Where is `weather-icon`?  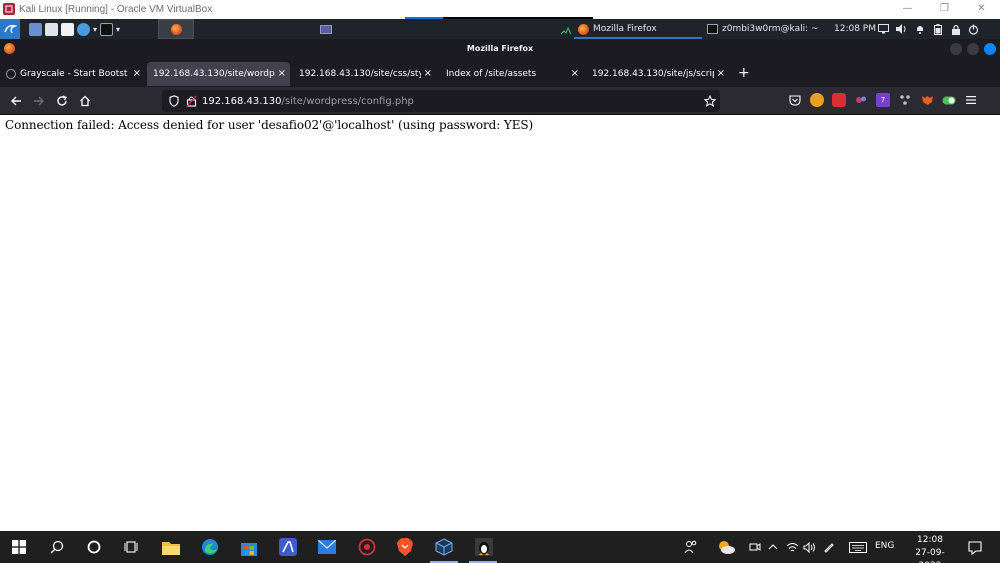 weather-icon is located at coordinates (726, 547).